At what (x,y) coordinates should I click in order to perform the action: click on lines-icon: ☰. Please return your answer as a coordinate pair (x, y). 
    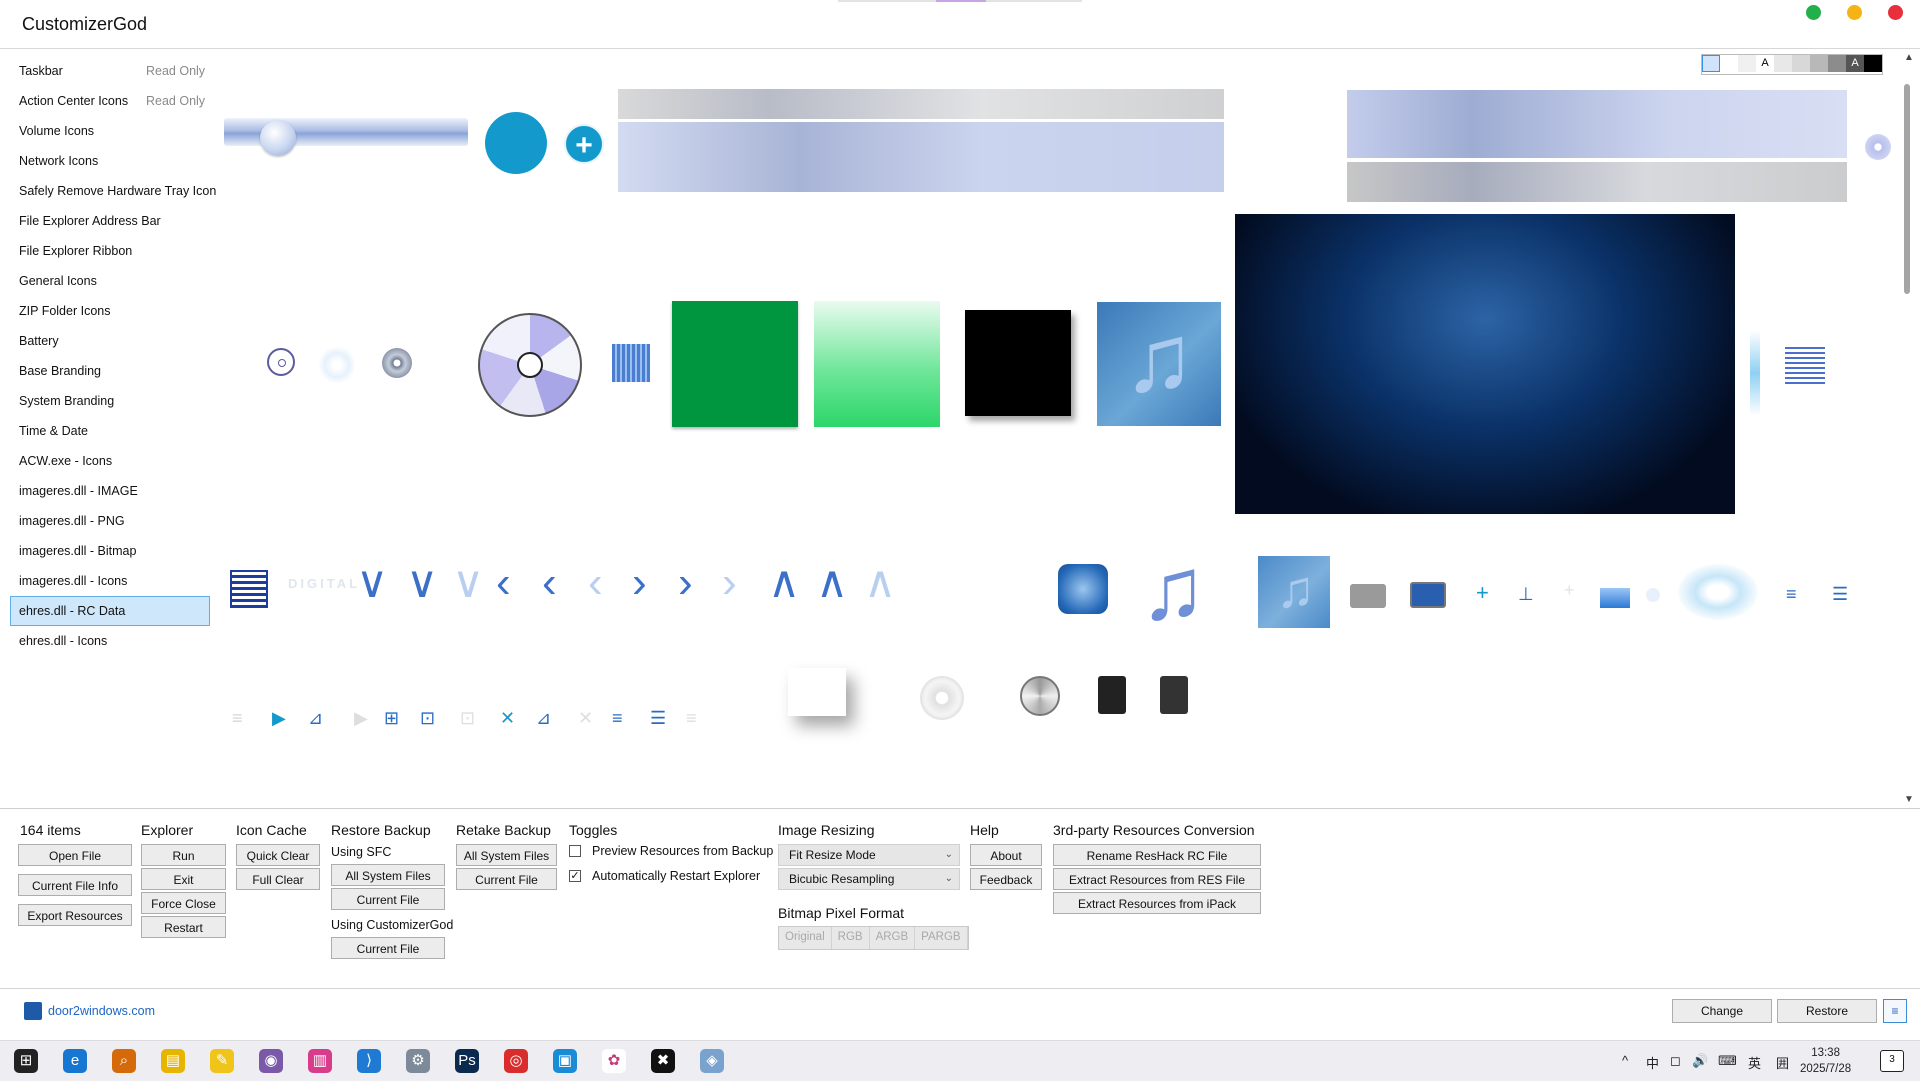
    Looking at the image, I should click on (1840, 594).